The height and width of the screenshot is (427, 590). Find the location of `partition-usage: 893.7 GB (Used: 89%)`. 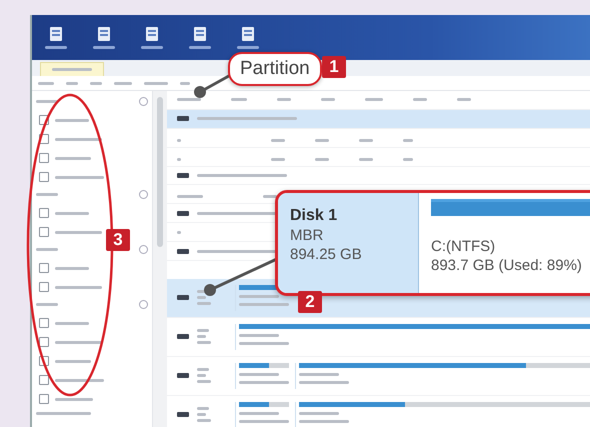

partition-usage: 893.7 GB (Used: 89%) is located at coordinates (507, 265).